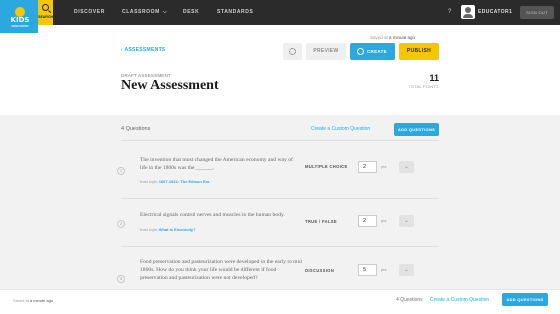 The image size is (560, 314). I want to click on create-pdf-label: CREATE PDF, so click(377, 60).